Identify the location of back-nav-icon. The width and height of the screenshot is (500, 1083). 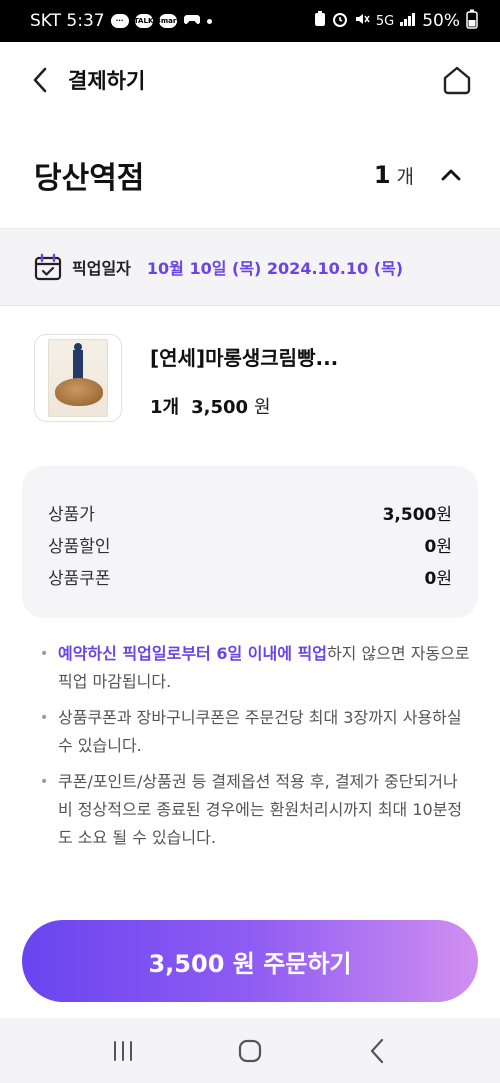
(376, 1050).